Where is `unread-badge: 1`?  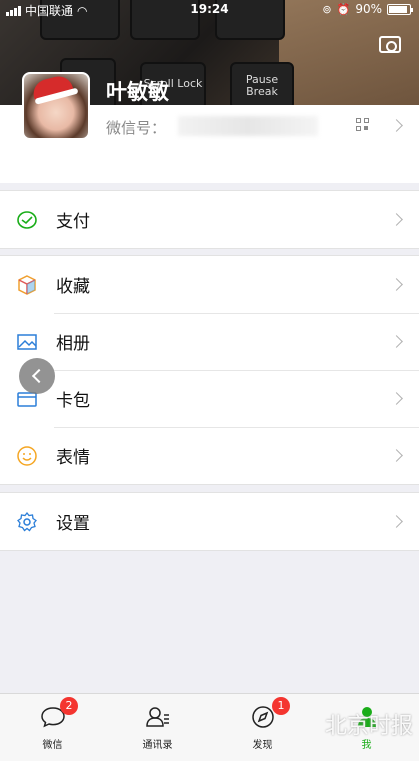
unread-badge: 1 is located at coordinates (281, 706).